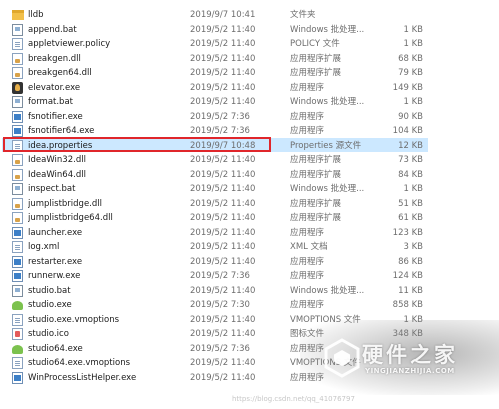  Describe the element at coordinates (49, 290) in the screenshot. I see `file-name: studio.bat` at that location.